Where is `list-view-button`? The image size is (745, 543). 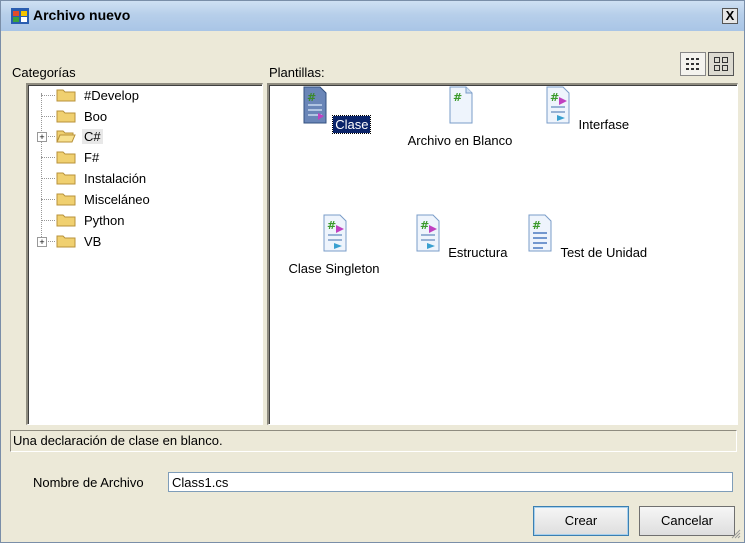
list-view-button is located at coordinates (693, 64).